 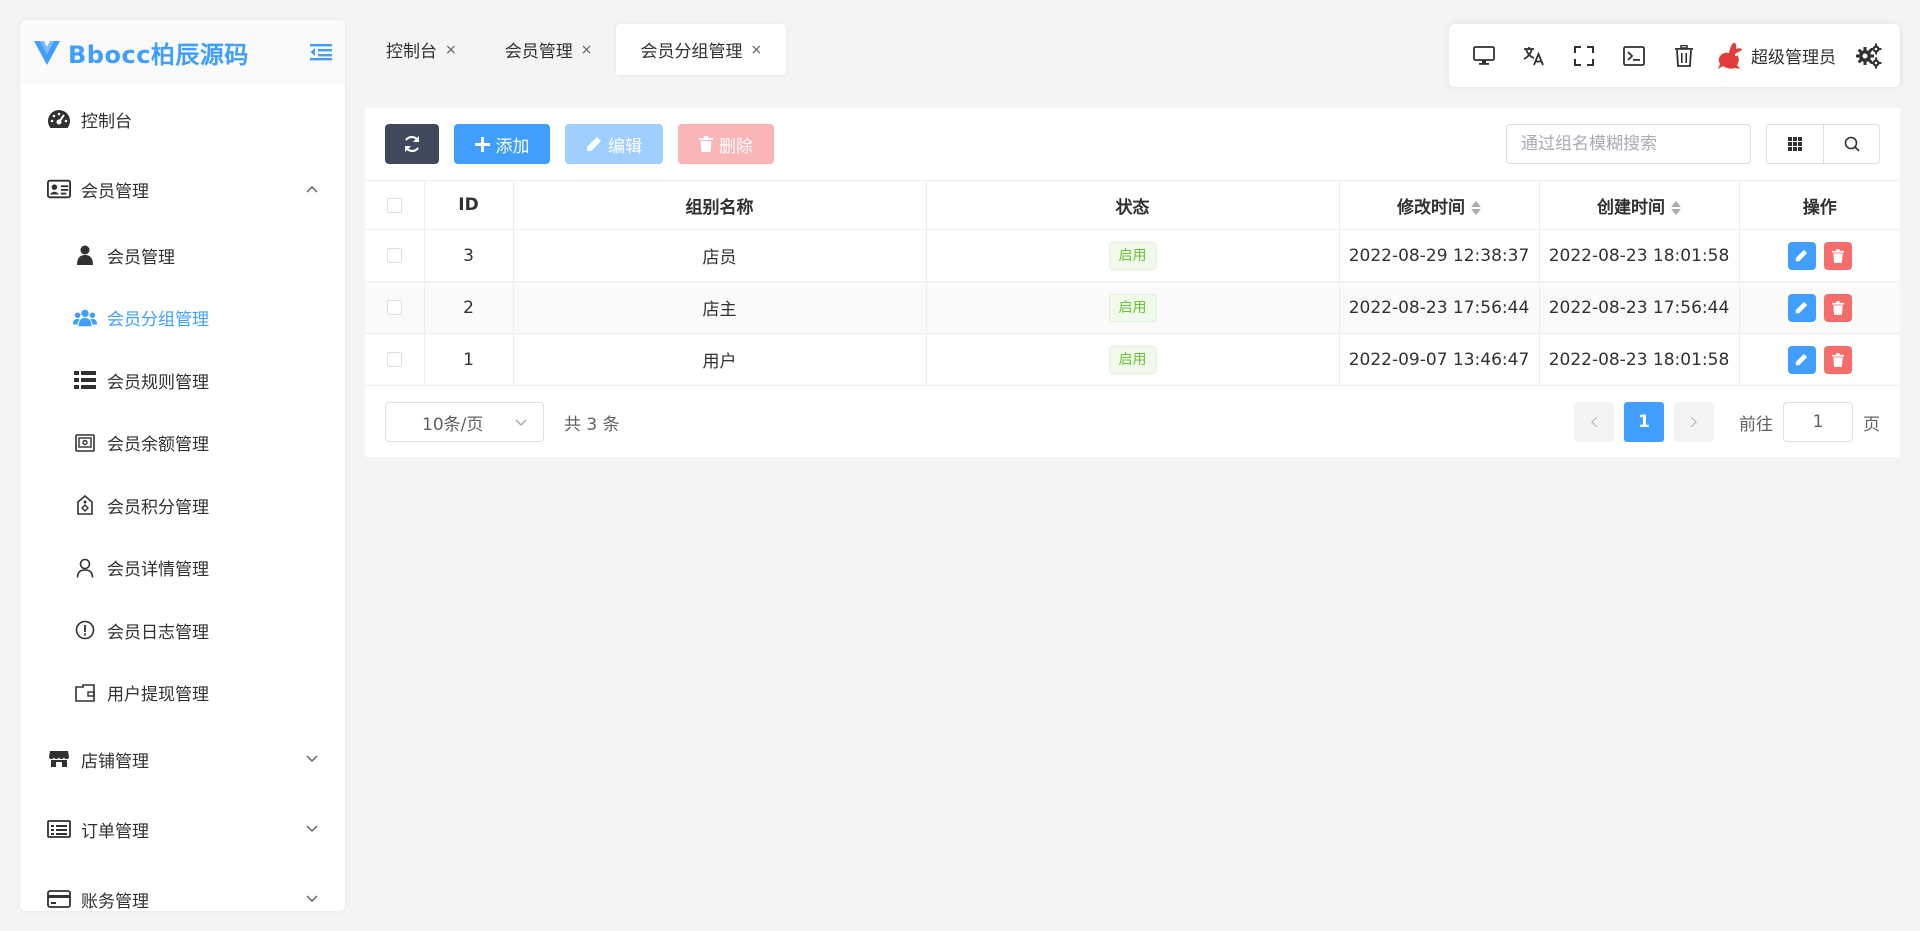 I want to click on sidebar-item-member-rules: 会员规则管理, so click(x=182, y=380).